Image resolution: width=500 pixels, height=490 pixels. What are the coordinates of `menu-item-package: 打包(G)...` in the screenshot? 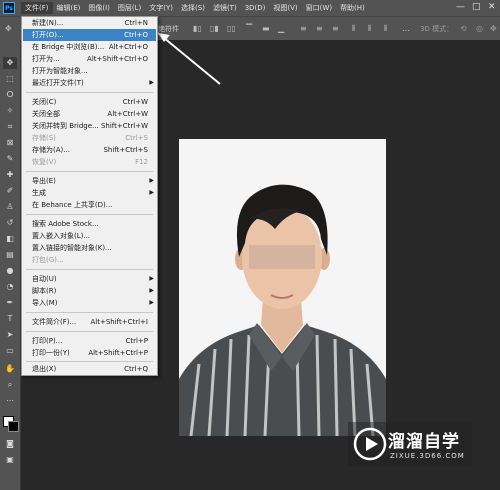 It's located at (89, 260).